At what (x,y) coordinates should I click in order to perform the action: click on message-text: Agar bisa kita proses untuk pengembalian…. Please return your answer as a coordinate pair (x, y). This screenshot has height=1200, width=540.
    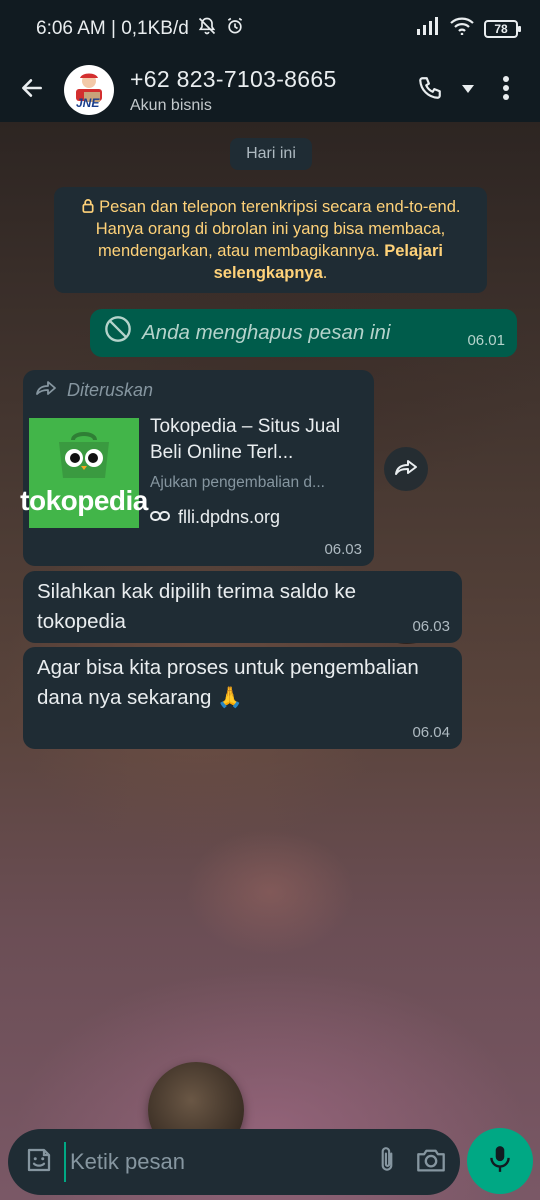
    Looking at the image, I should click on (228, 682).